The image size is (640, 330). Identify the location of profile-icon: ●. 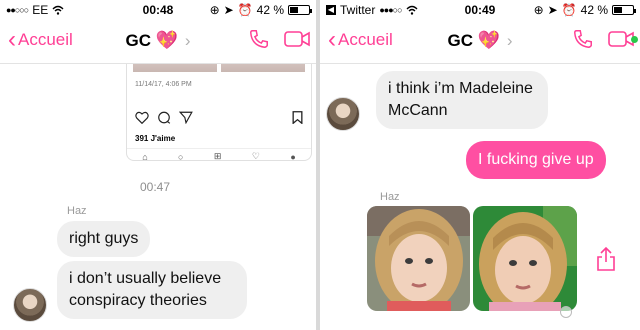
(292, 156).